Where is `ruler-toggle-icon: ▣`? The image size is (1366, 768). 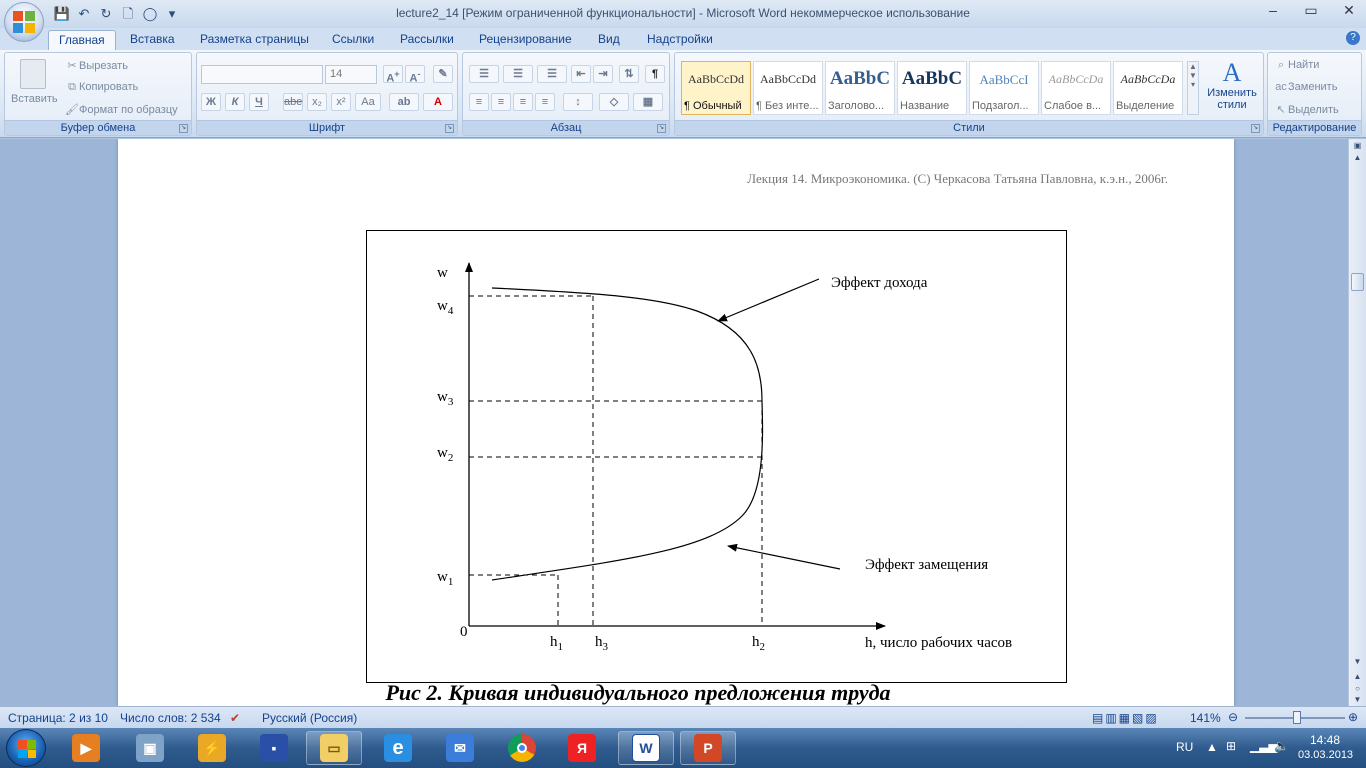 ruler-toggle-icon: ▣ is located at coordinates (1357, 147).